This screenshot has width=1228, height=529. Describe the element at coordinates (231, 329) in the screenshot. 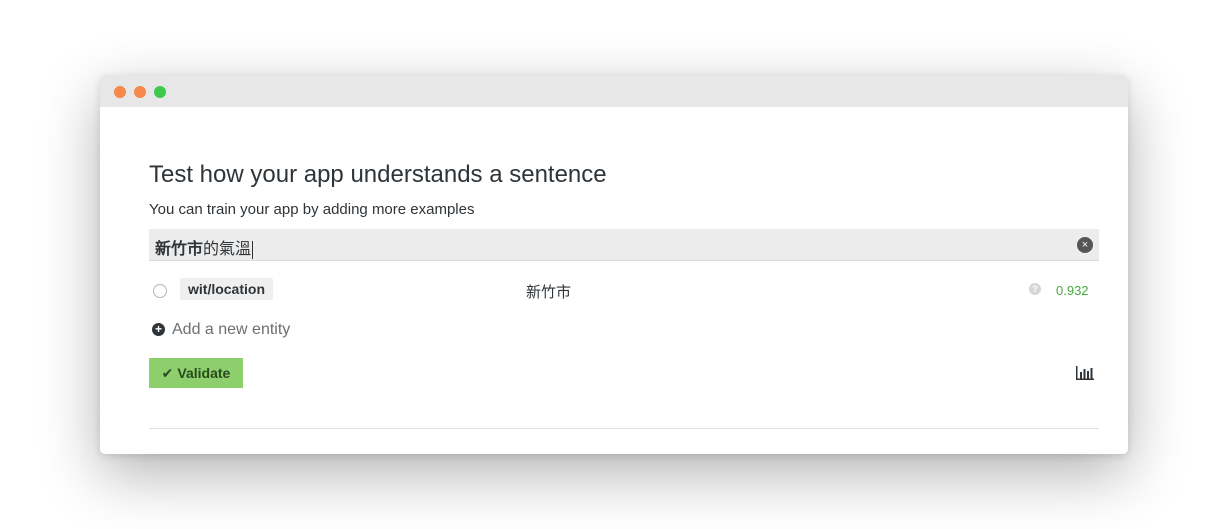

I see `add-entity-label: Add a new entity` at that location.